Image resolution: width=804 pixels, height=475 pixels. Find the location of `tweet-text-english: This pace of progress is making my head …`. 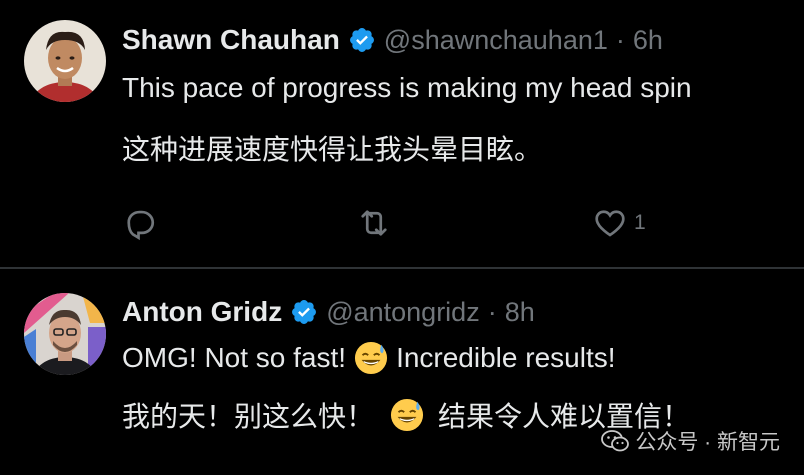

tweet-text-english: This pace of progress is making my head … is located at coordinates (407, 88).